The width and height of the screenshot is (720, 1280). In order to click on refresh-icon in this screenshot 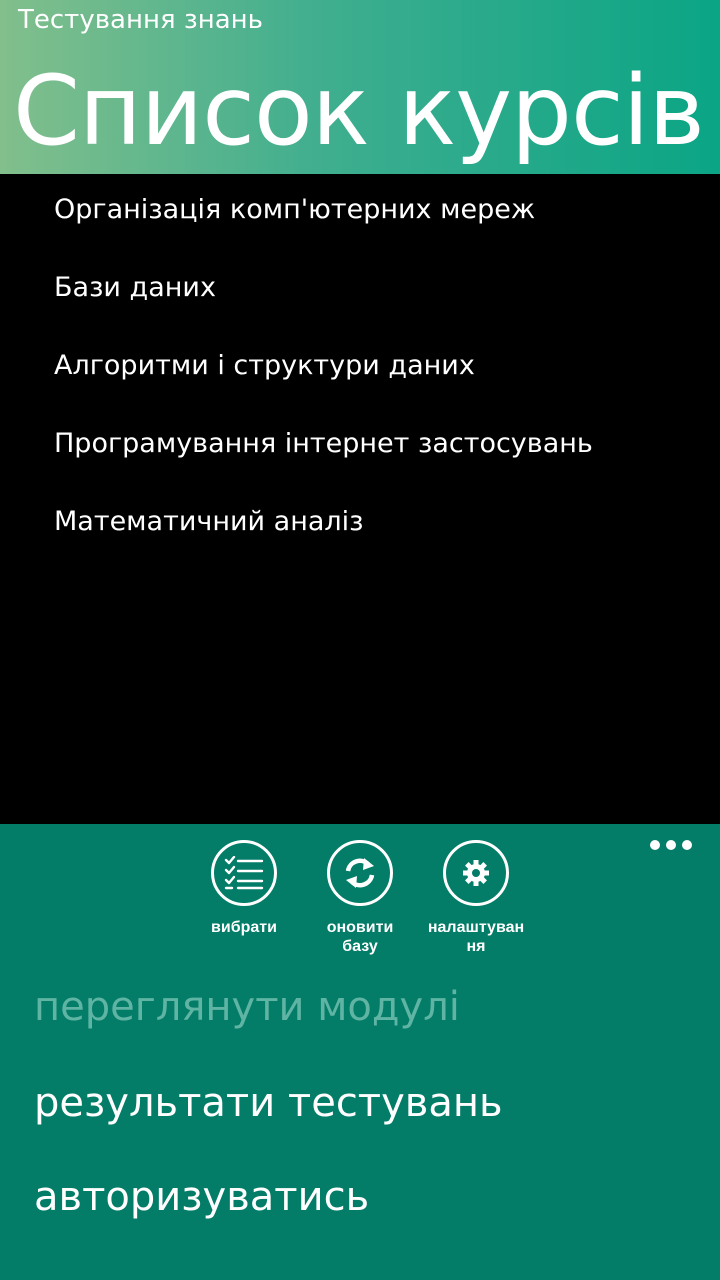, I will do `click(360, 873)`.